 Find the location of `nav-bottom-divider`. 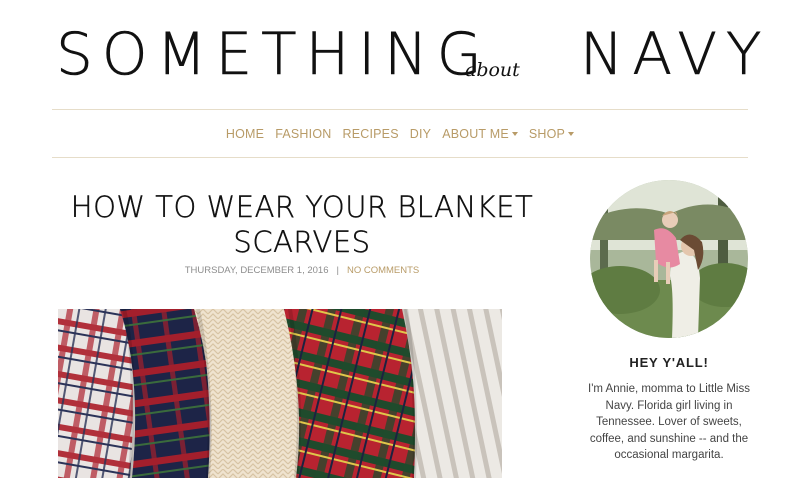

nav-bottom-divider is located at coordinates (400, 157).